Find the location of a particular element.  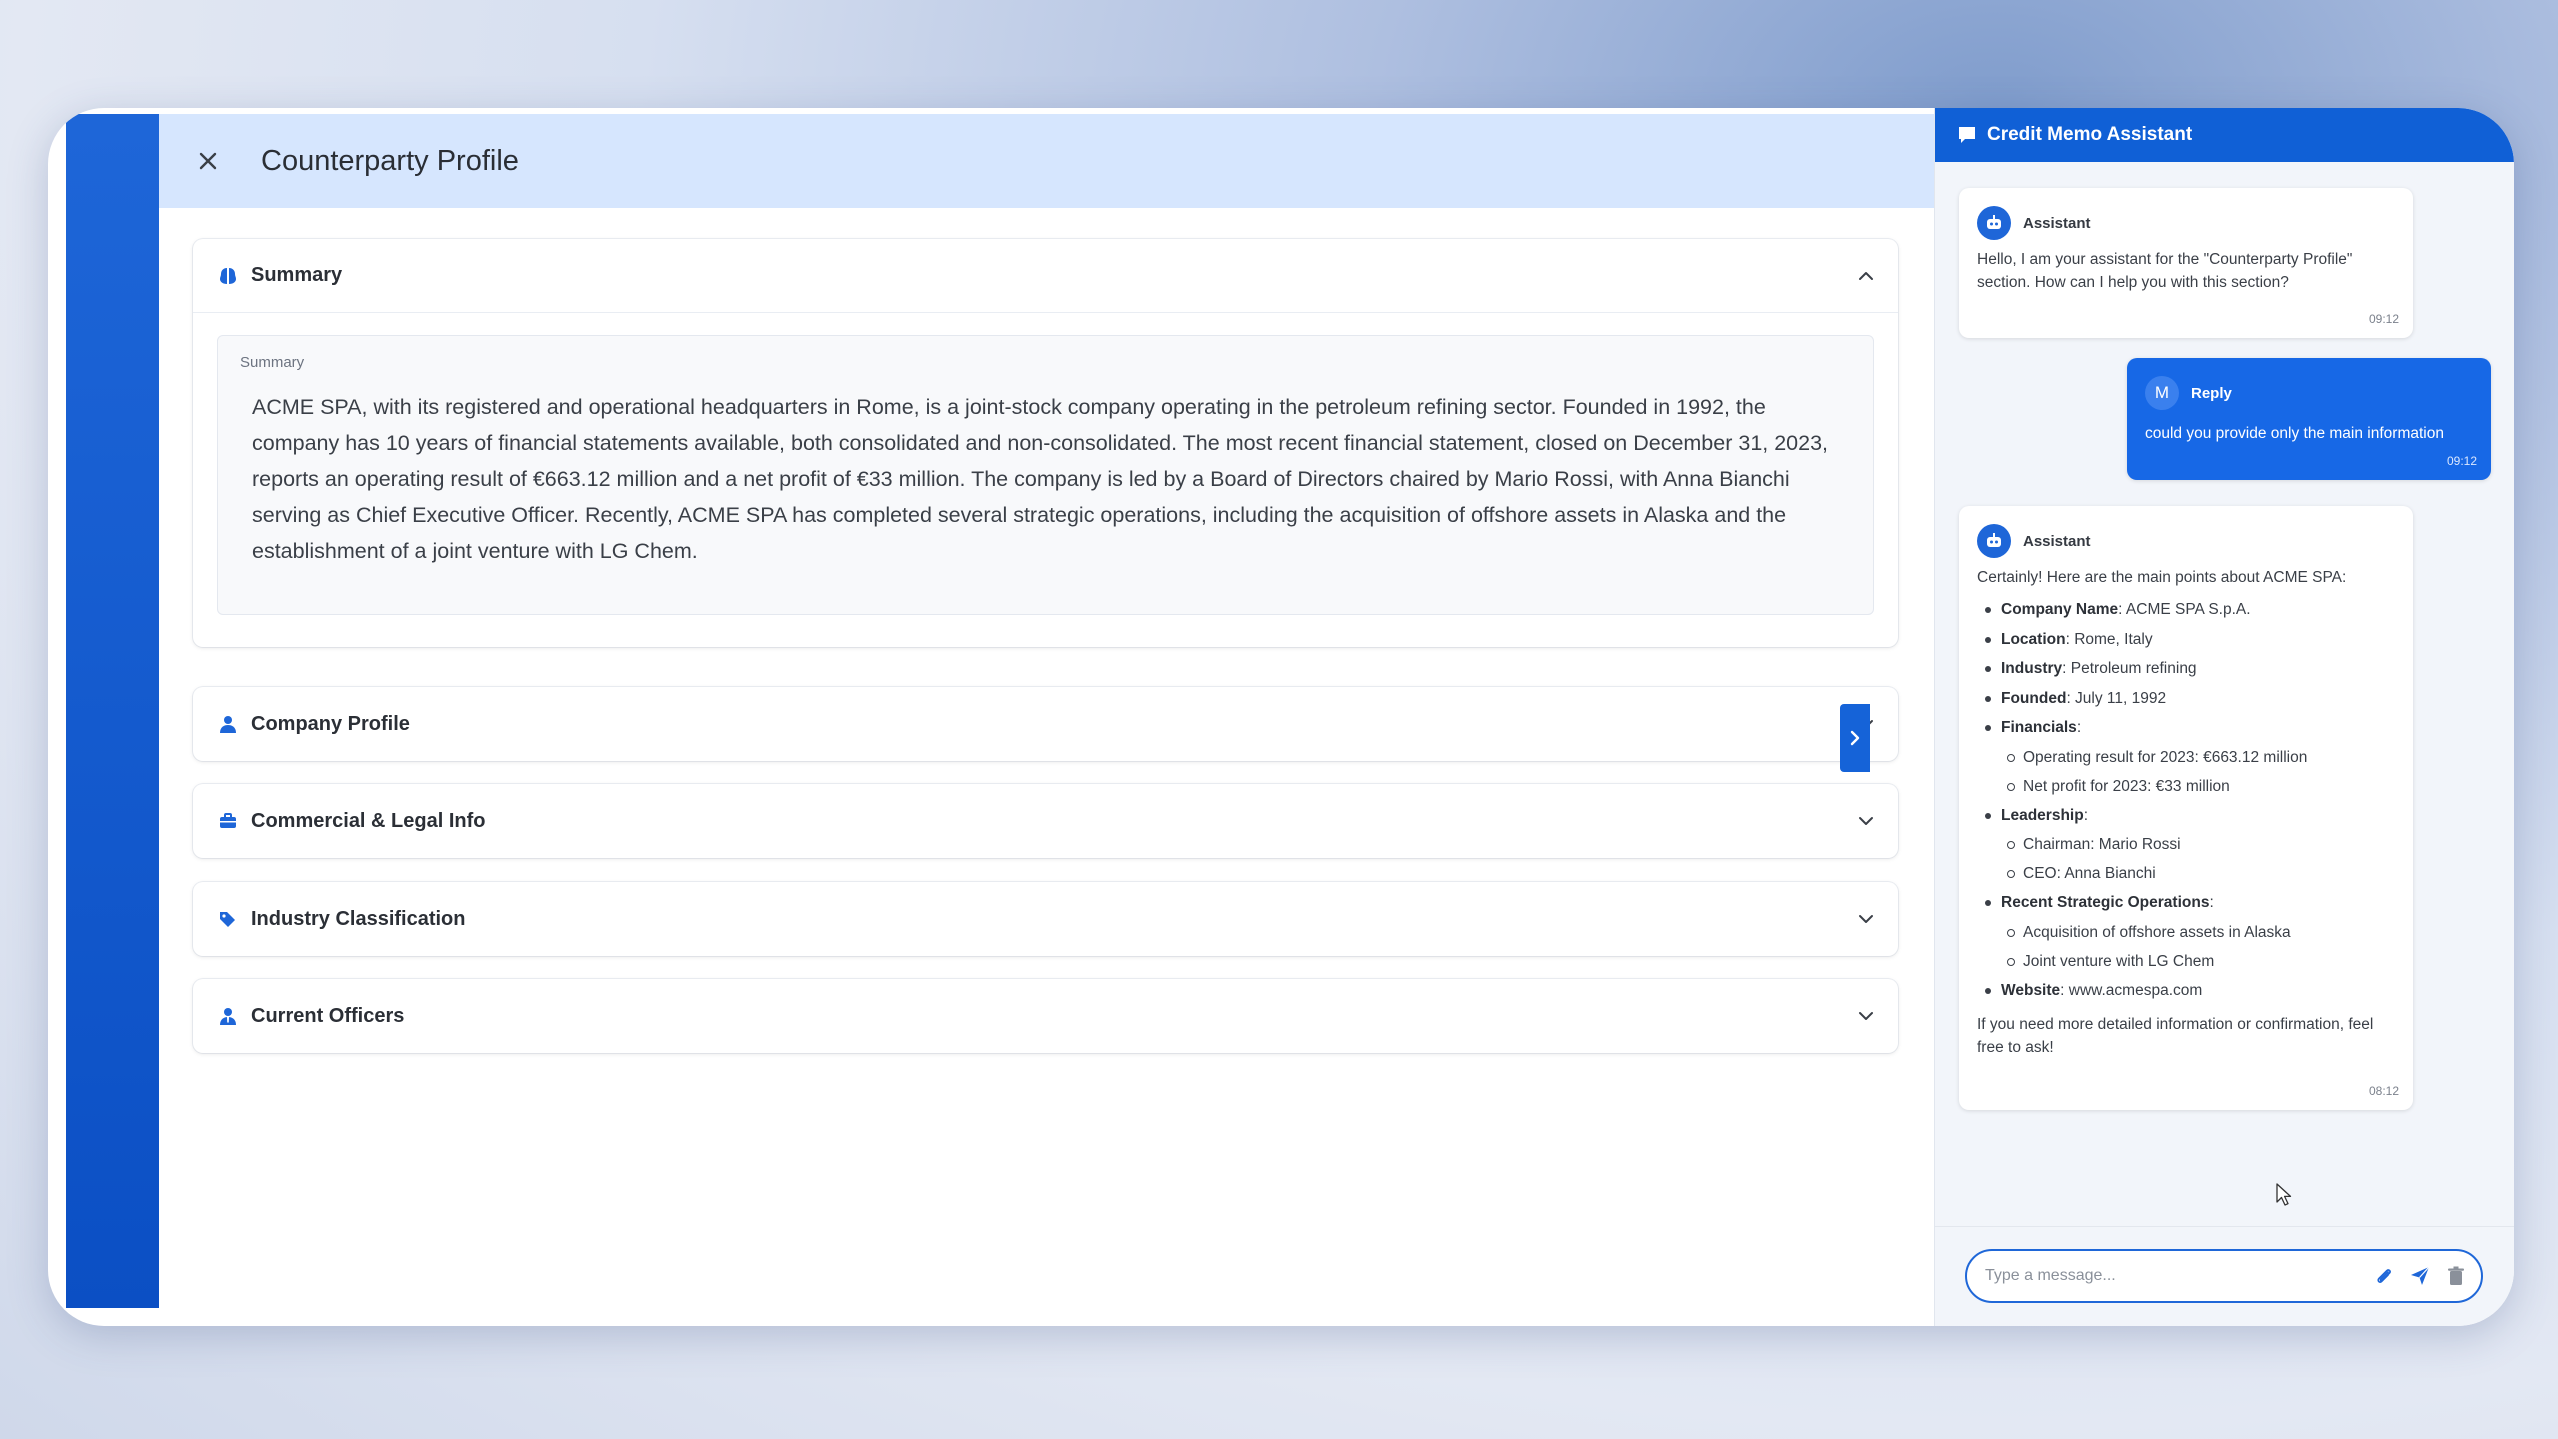

commercial-legal-label: Commercial & Legal Info is located at coordinates (368, 820).